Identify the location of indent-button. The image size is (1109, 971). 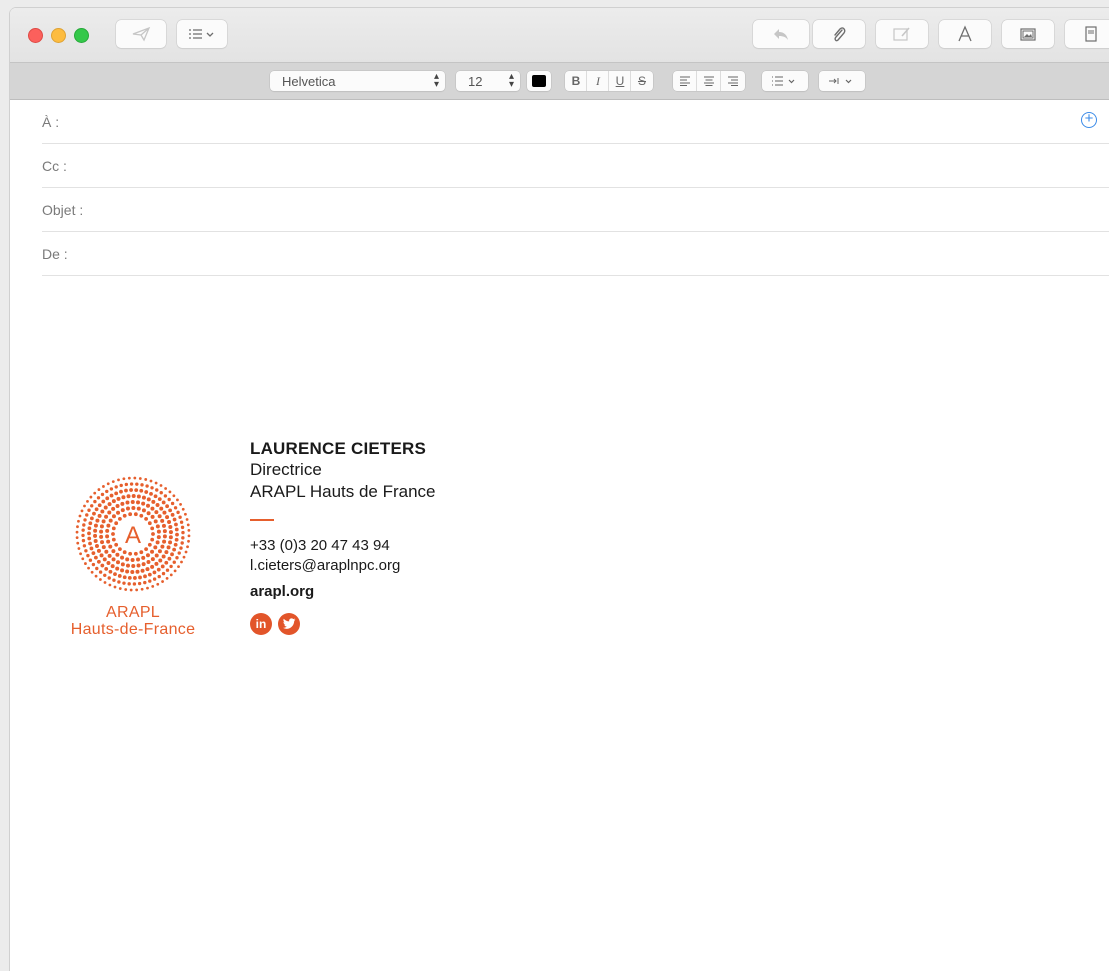
(842, 81).